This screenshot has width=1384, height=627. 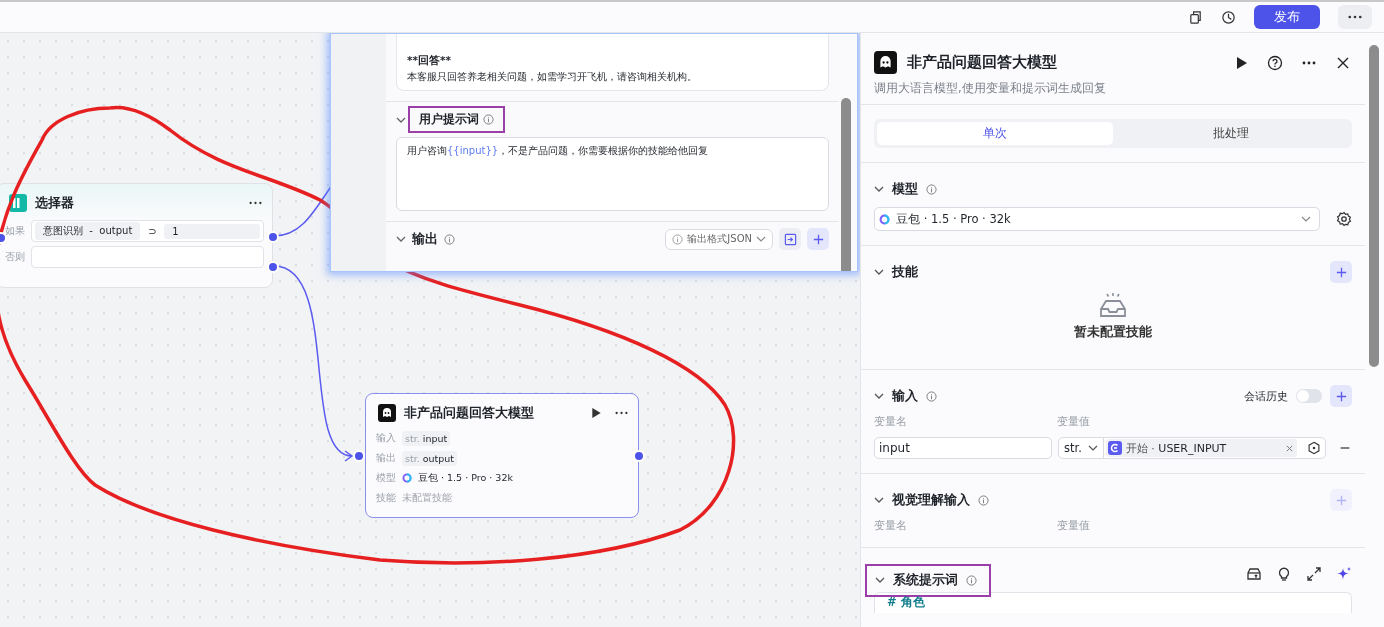 What do you see at coordinates (1231, 133) in the screenshot?
I see `mode-tab: 批处理` at bounding box center [1231, 133].